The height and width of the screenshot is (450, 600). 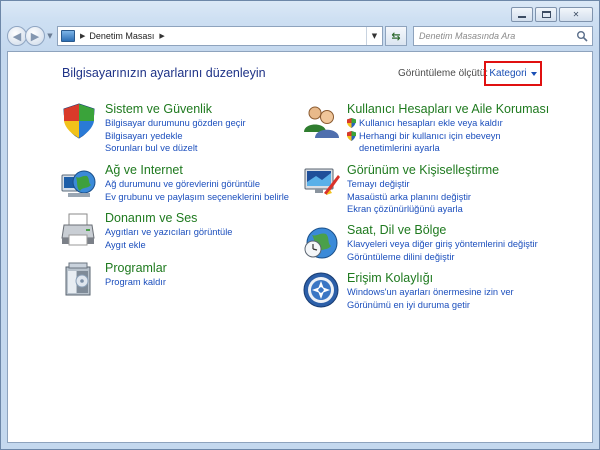 What do you see at coordinates (430, 278) in the screenshot?
I see `category-title: Erişim Kolaylığı` at bounding box center [430, 278].